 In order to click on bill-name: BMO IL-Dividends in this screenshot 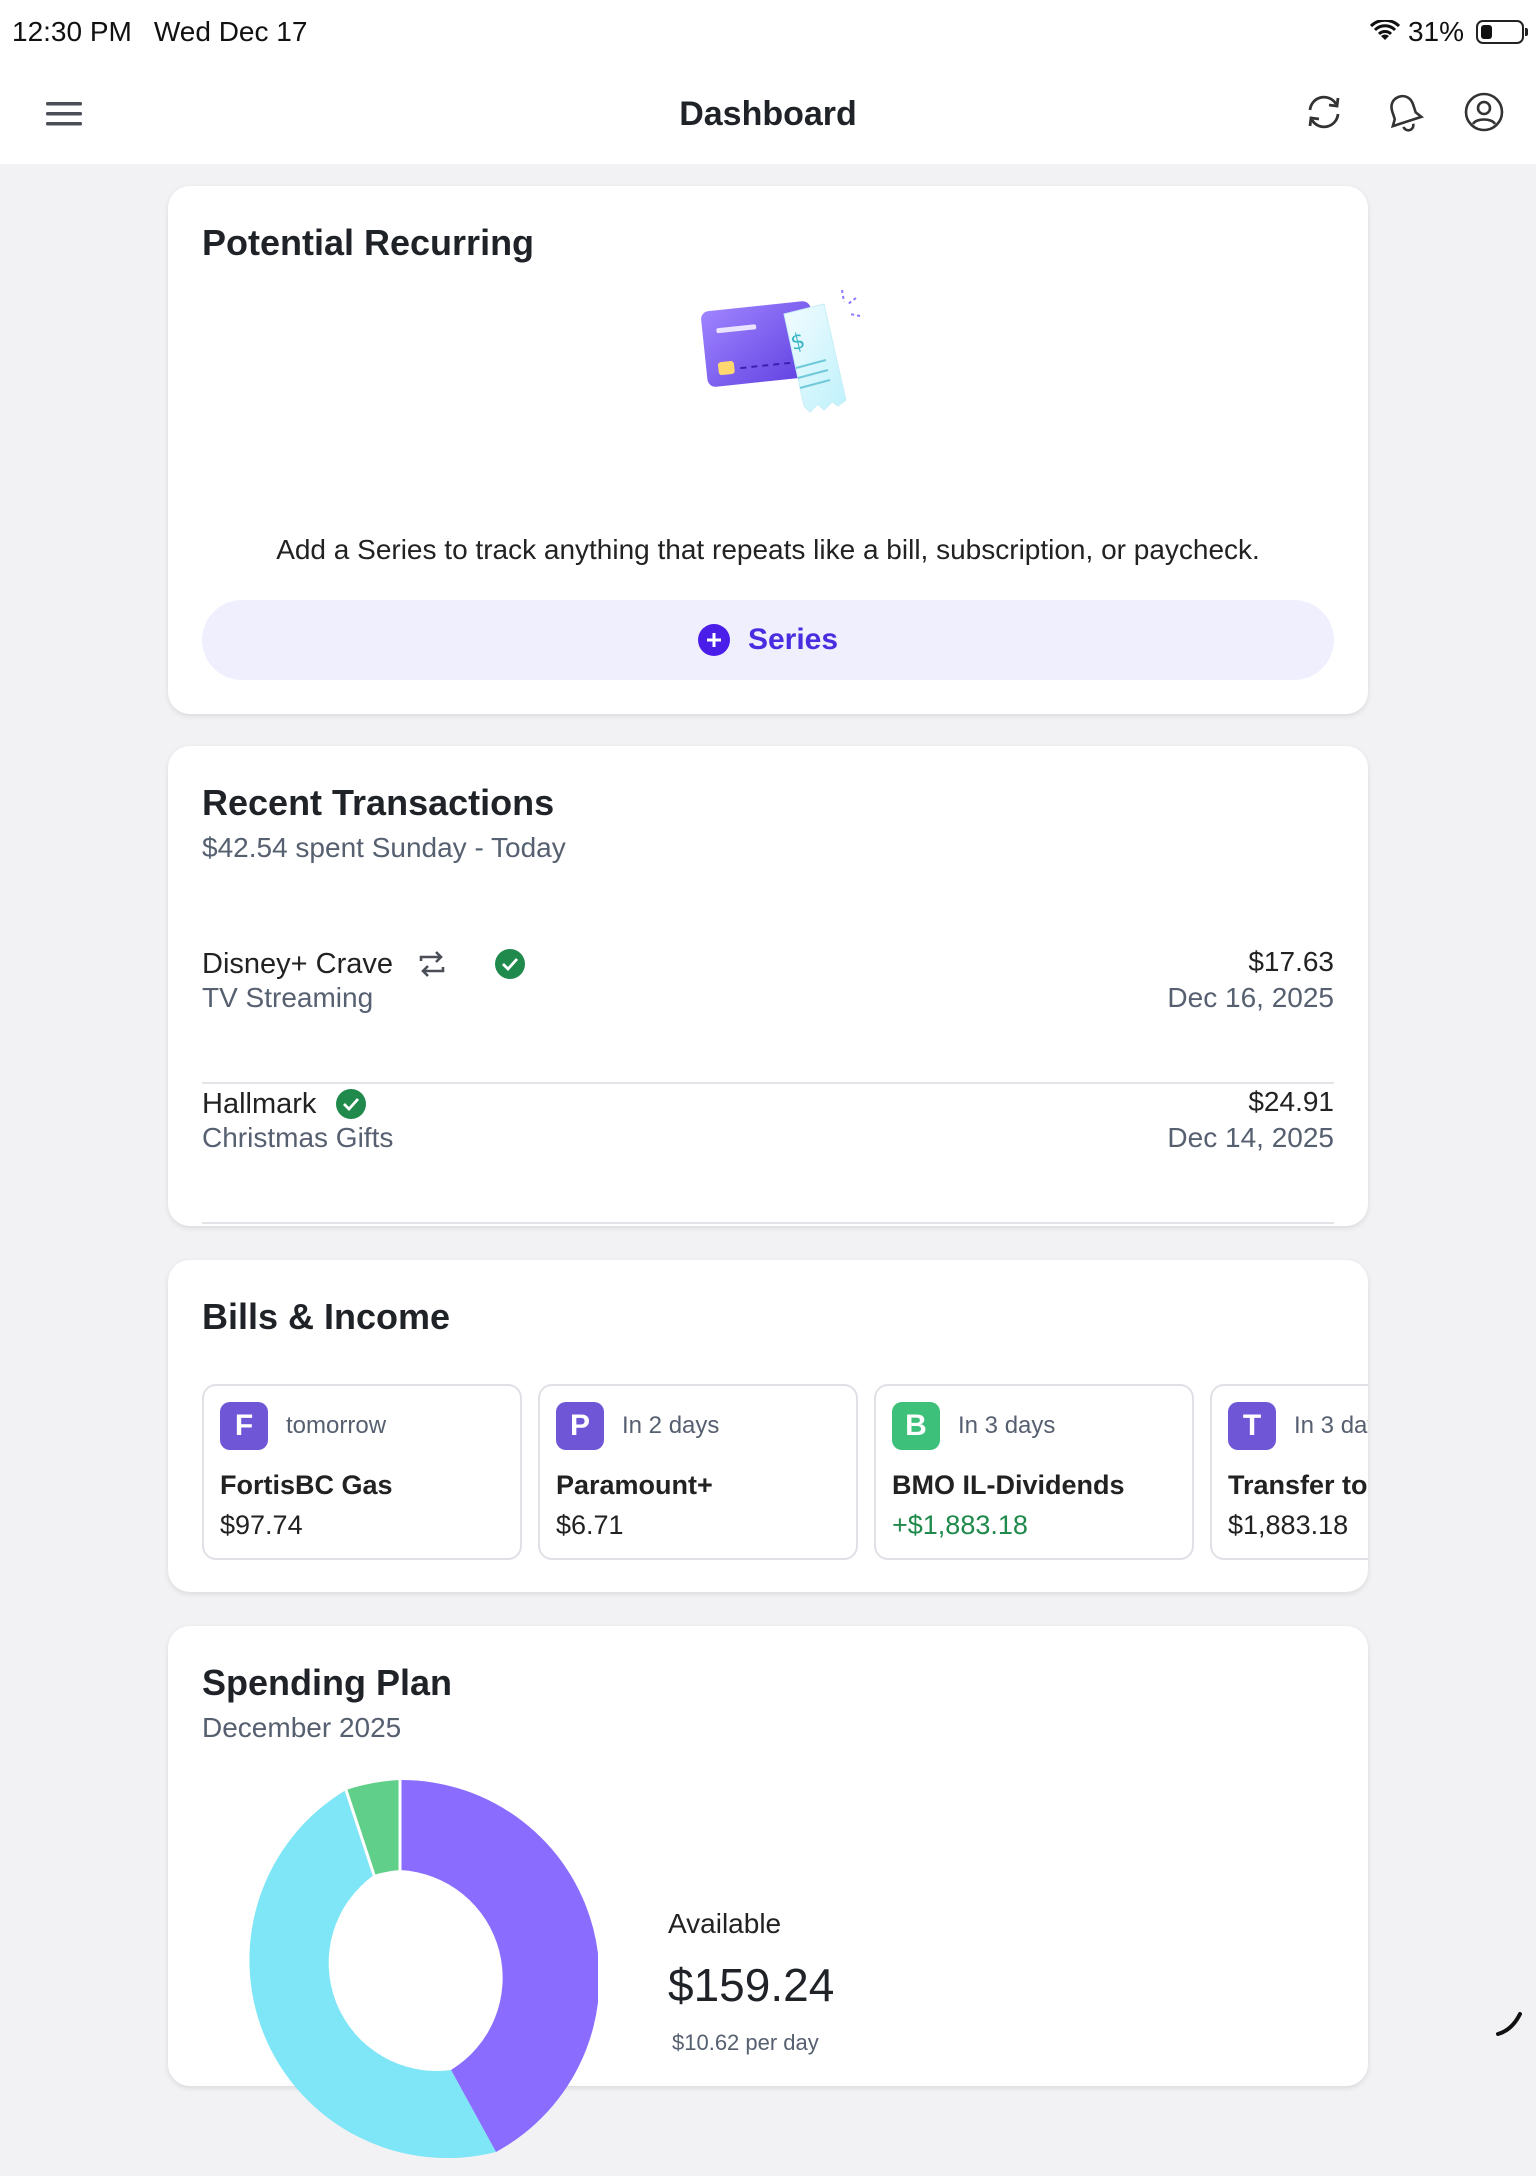, I will do `click(1008, 1485)`.